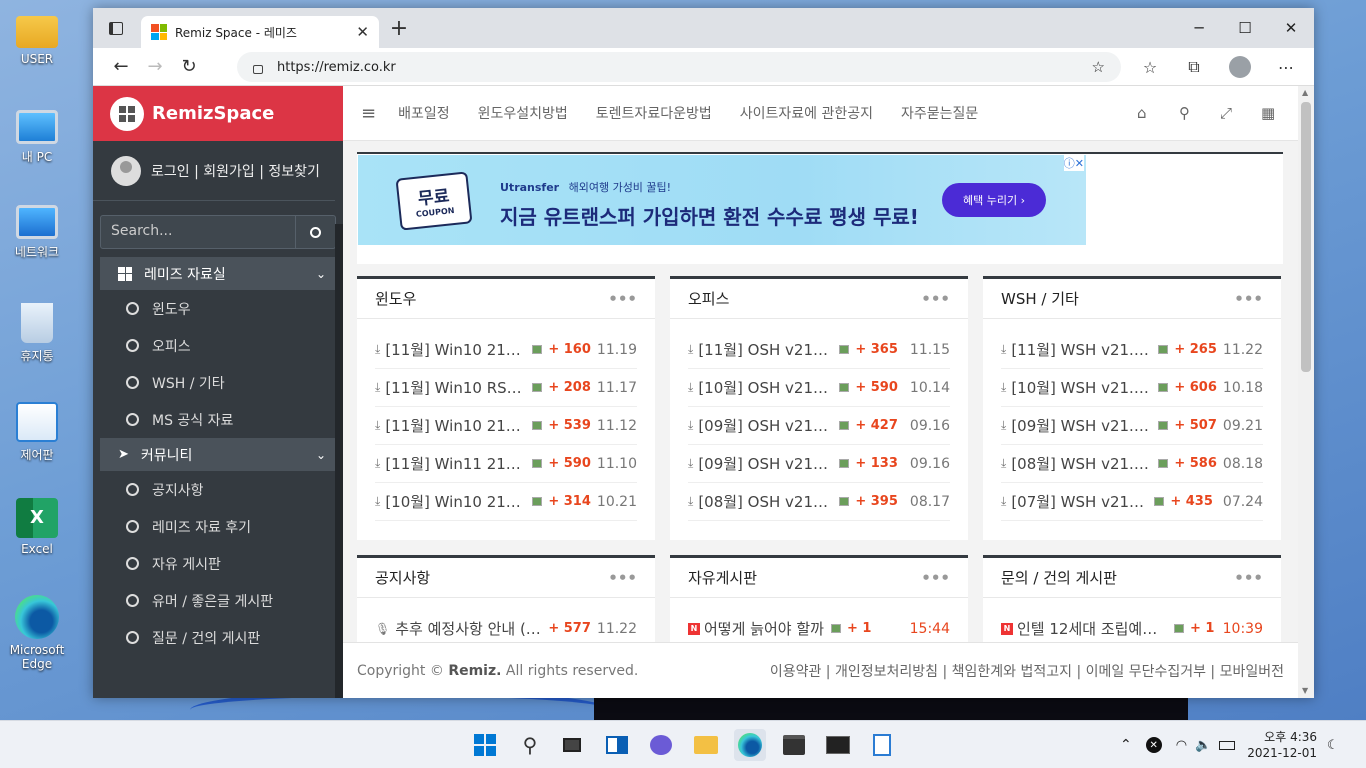  I want to click on item-title: [11월] Win10 RS5 x64 LTSC, so click(455, 387).